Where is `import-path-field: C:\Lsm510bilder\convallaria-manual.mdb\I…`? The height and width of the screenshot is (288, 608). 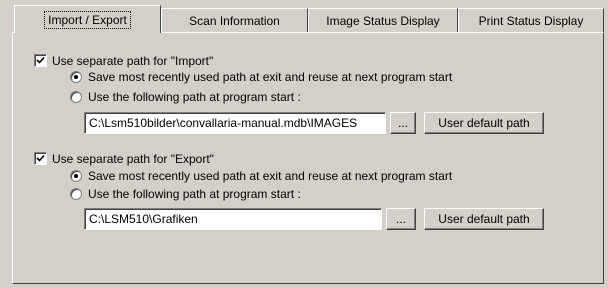
import-path-field: C:\Lsm510bilder\convallaria-manual.mdb\I… is located at coordinates (235, 123).